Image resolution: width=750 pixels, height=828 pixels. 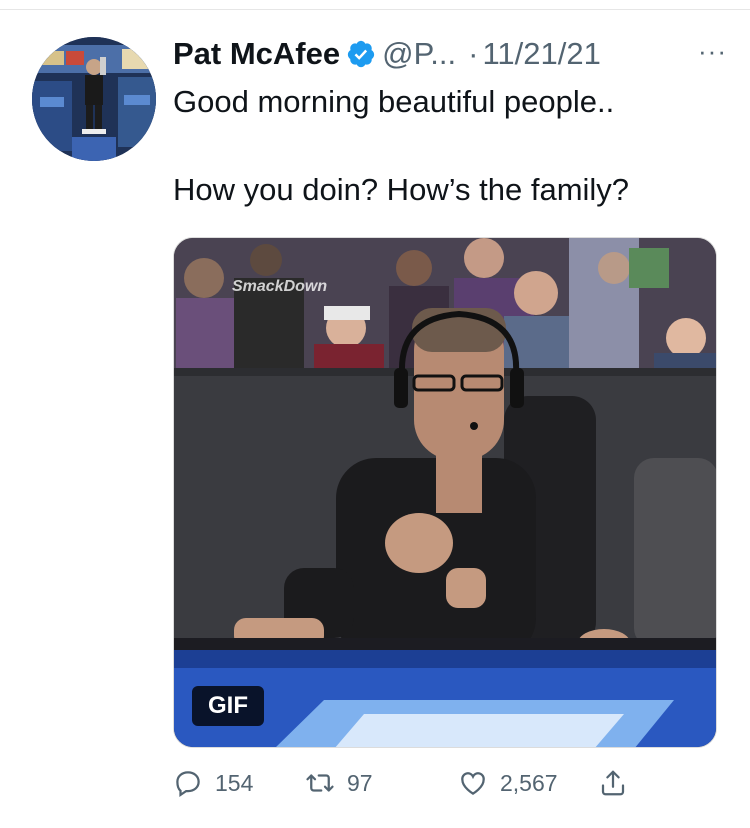 What do you see at coordinates (361, 54) in the screenshot?
I see `verified-badge-icon` at bounding box center [361, 54].